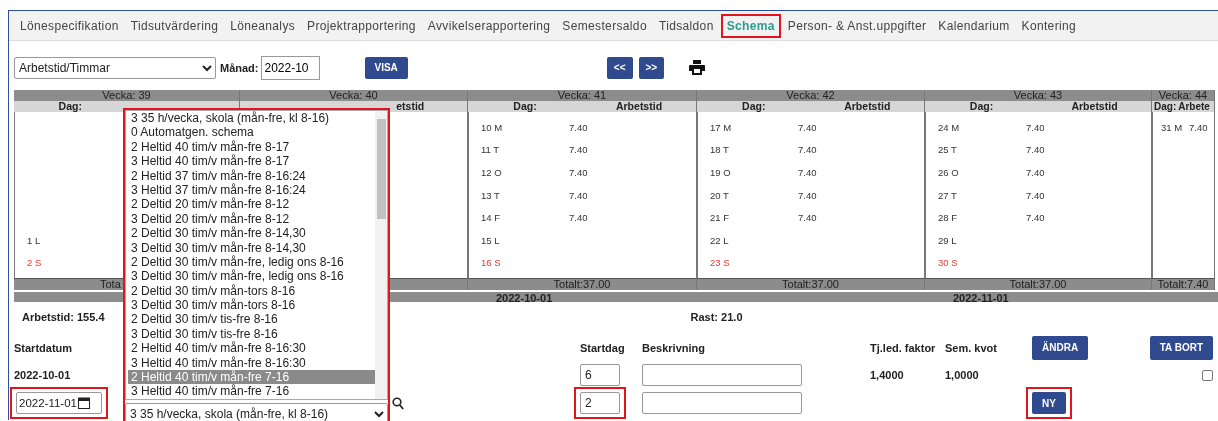 This screenshot has width=1218, height=421. What do you see at coordinates (251, 118) in the screenshot?
I see `dropdown-option: 3 35 h/vecka, skola (mån-fre, kl 8-16)` at bounding box center [251, 118].